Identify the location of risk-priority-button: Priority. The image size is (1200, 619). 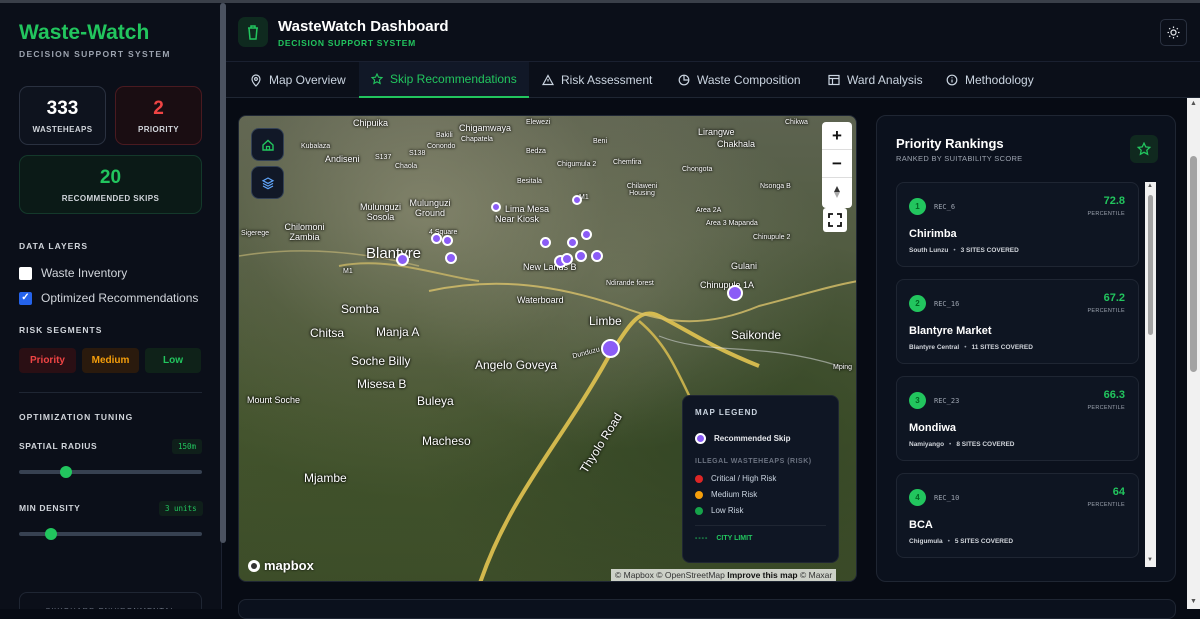
(47, 360).